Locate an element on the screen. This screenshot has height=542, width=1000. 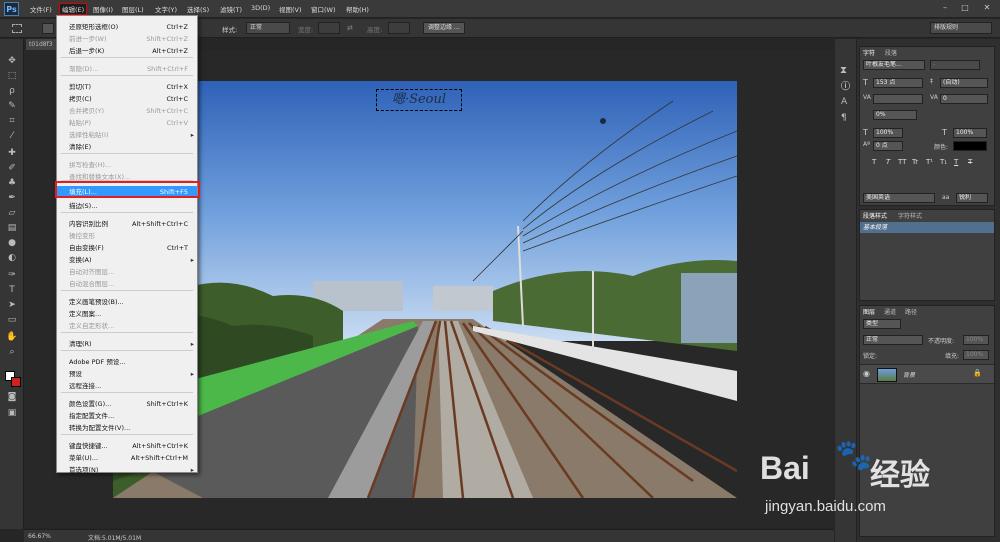
screen-mode-icon: ▣ is located at coordinates (12, 413).